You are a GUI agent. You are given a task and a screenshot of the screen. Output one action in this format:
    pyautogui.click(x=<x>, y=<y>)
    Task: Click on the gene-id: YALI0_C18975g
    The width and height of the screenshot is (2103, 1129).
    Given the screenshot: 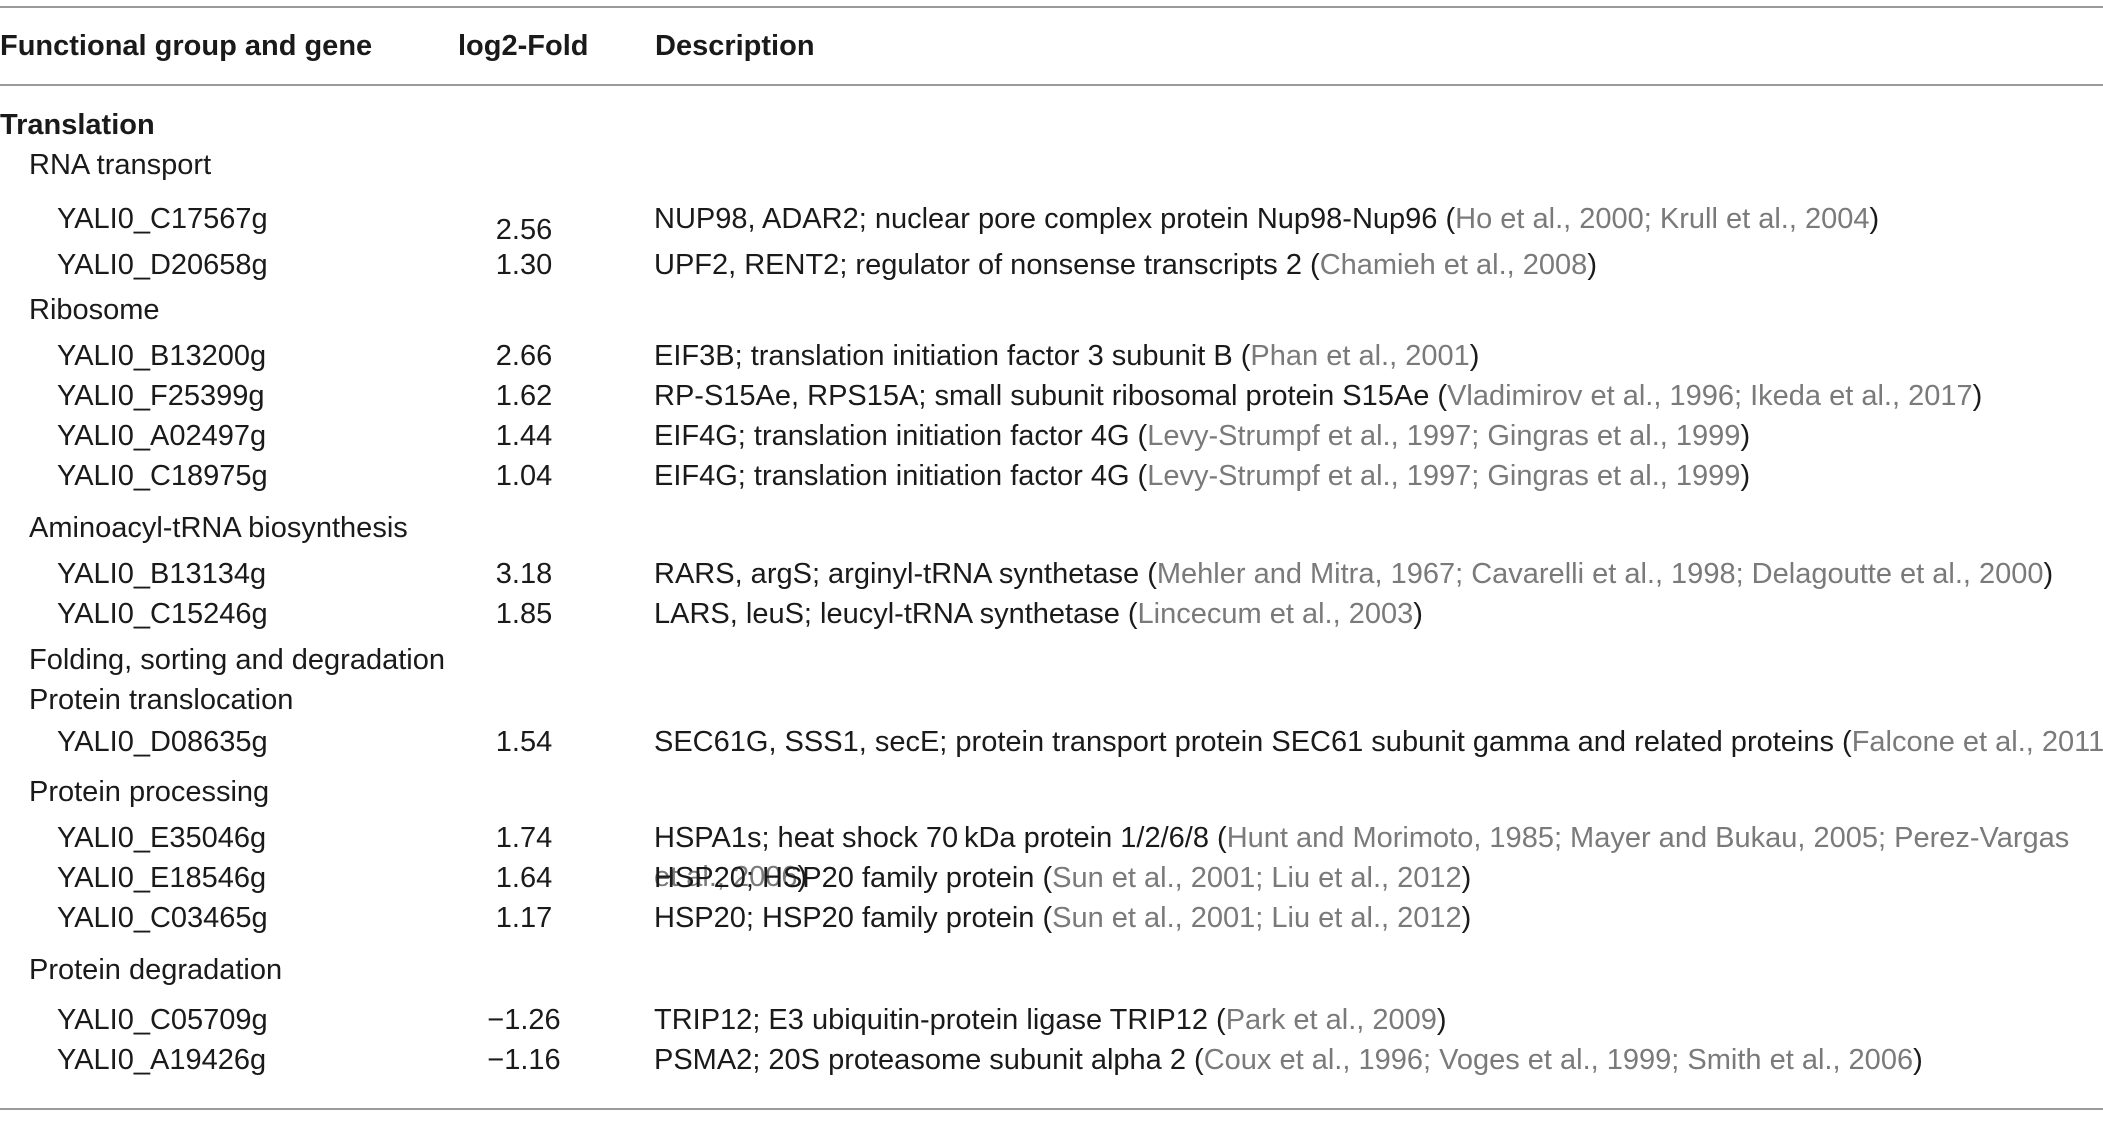 What is the action you would take?
    pyautogui.click(x=162, y=476)
    